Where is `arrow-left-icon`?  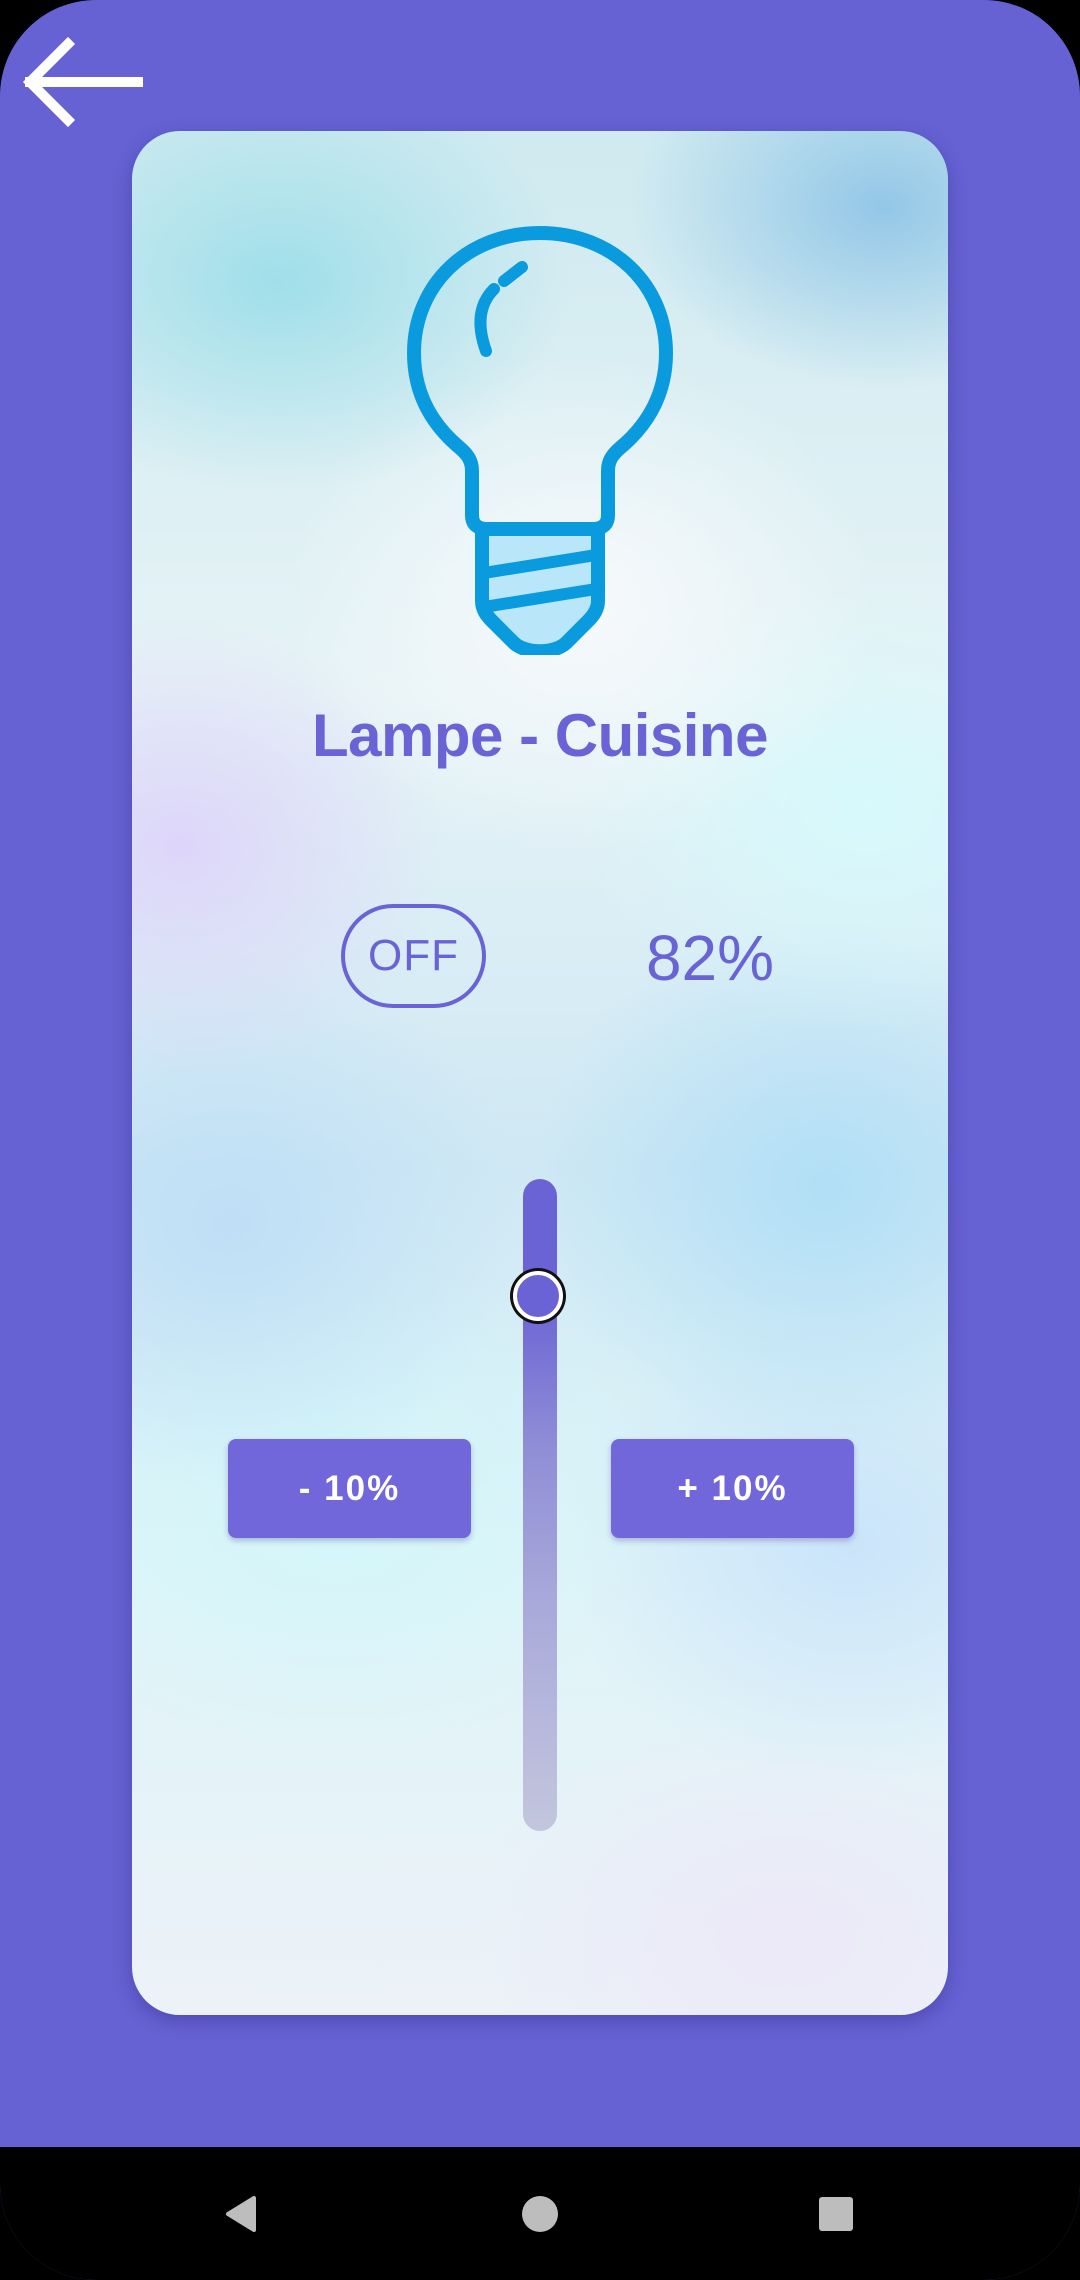
arrow-left-icon is located at coordinates (82, 82).